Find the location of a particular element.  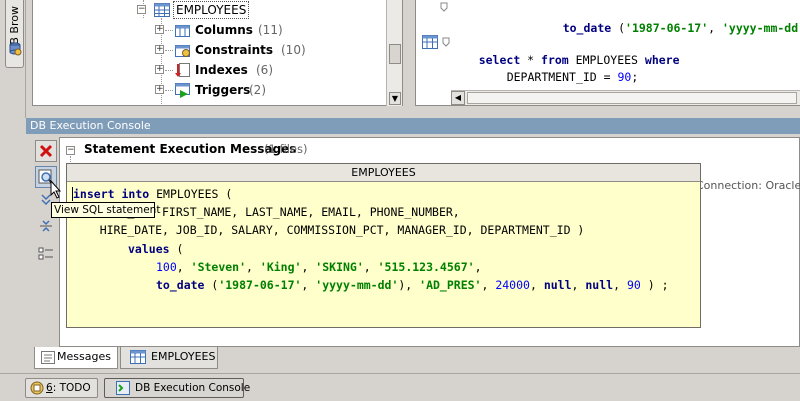

connection-label: Connection: Oracle XE is located at coordinates (748, 185).